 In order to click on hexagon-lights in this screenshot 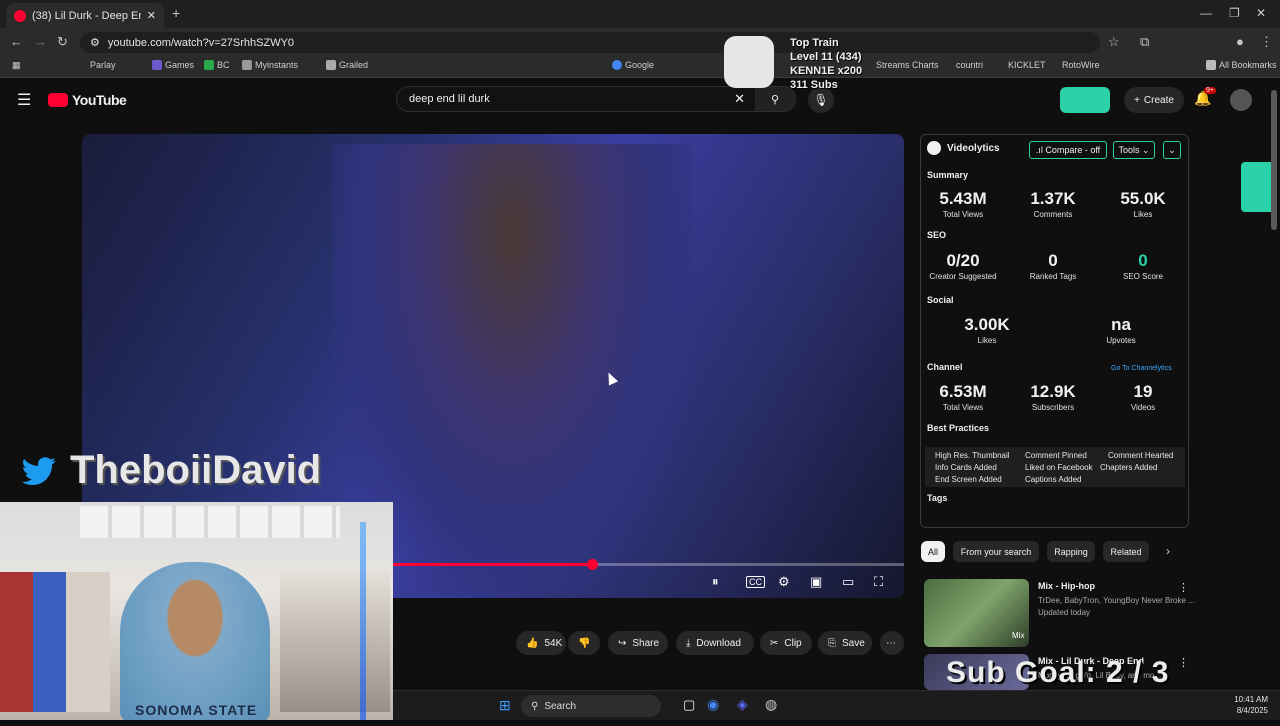, I will do `click(210, 522)`.